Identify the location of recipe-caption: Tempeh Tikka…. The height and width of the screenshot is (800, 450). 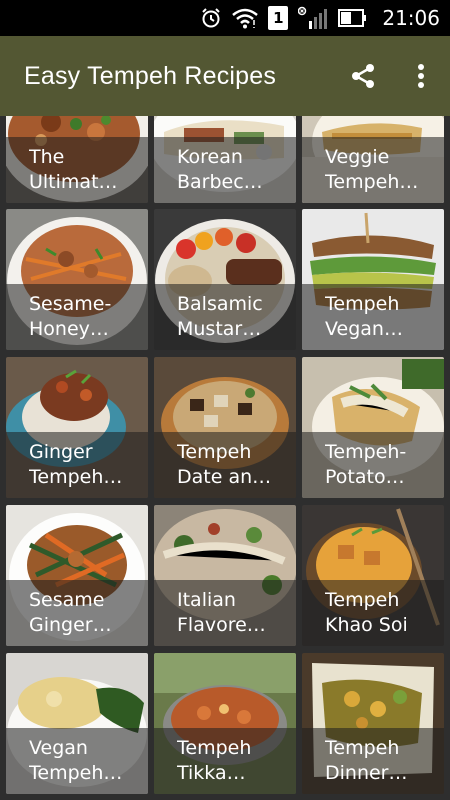
(225, 761).